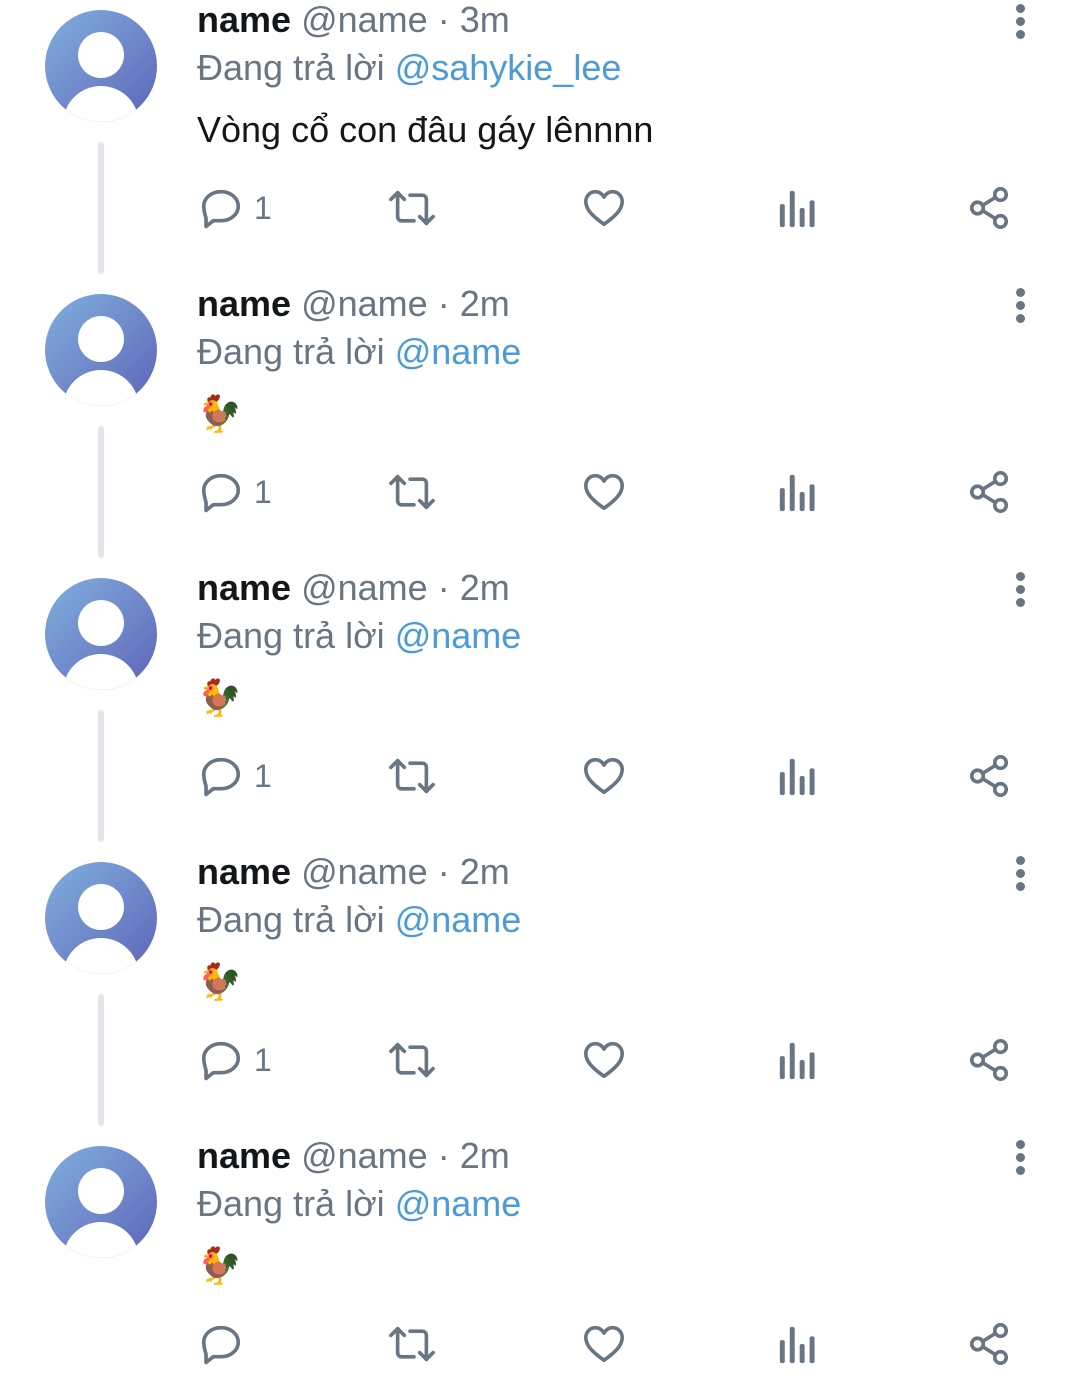 Image resolution: width=1080 pixels, height=1385 pixels. I want to click on share-icon, so click(989, 1344).